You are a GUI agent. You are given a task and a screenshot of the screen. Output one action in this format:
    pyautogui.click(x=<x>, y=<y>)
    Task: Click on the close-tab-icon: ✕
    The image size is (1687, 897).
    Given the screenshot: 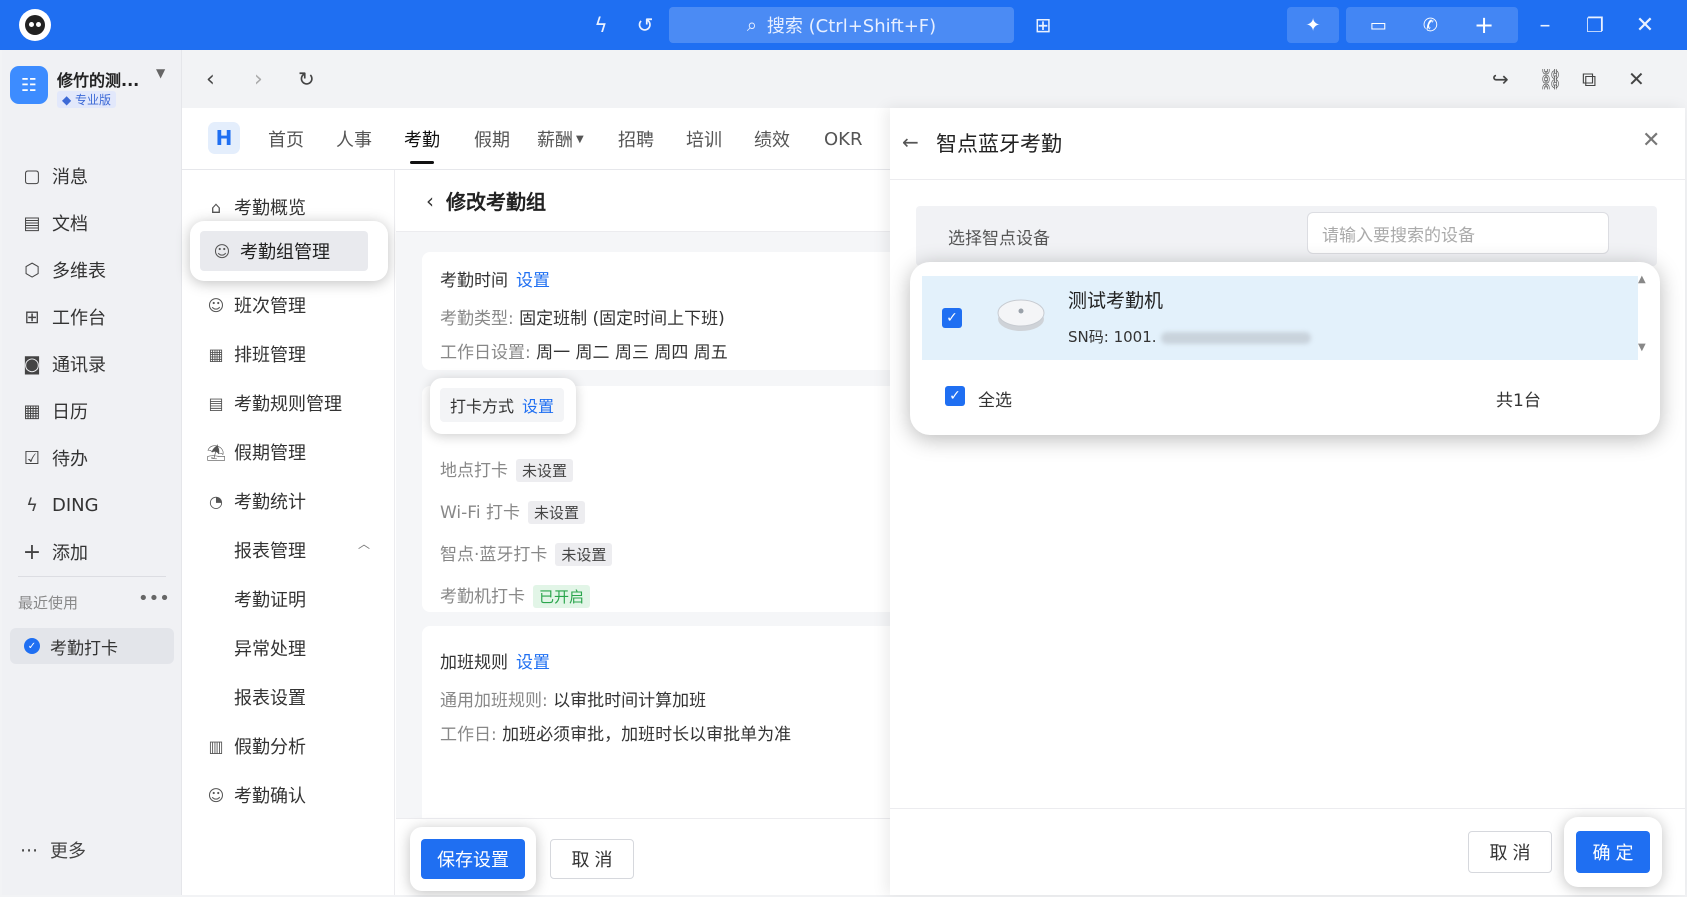 What is the action you would take?
    pyautogui.click(x=1636, y=79)
    